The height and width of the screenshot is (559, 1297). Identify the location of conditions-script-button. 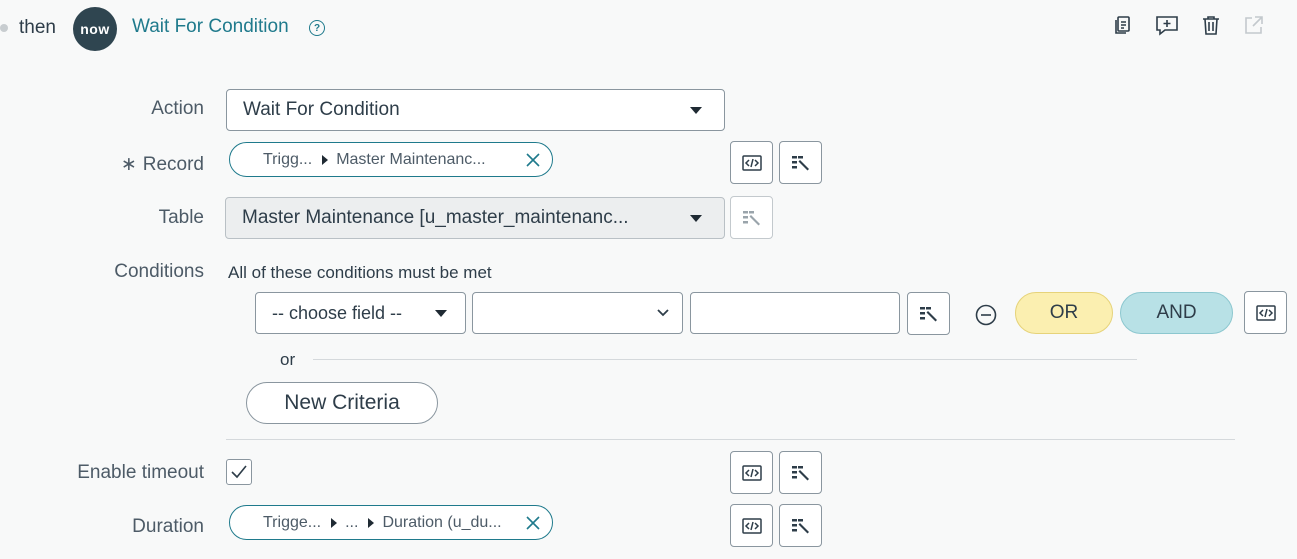
(1265, 312).